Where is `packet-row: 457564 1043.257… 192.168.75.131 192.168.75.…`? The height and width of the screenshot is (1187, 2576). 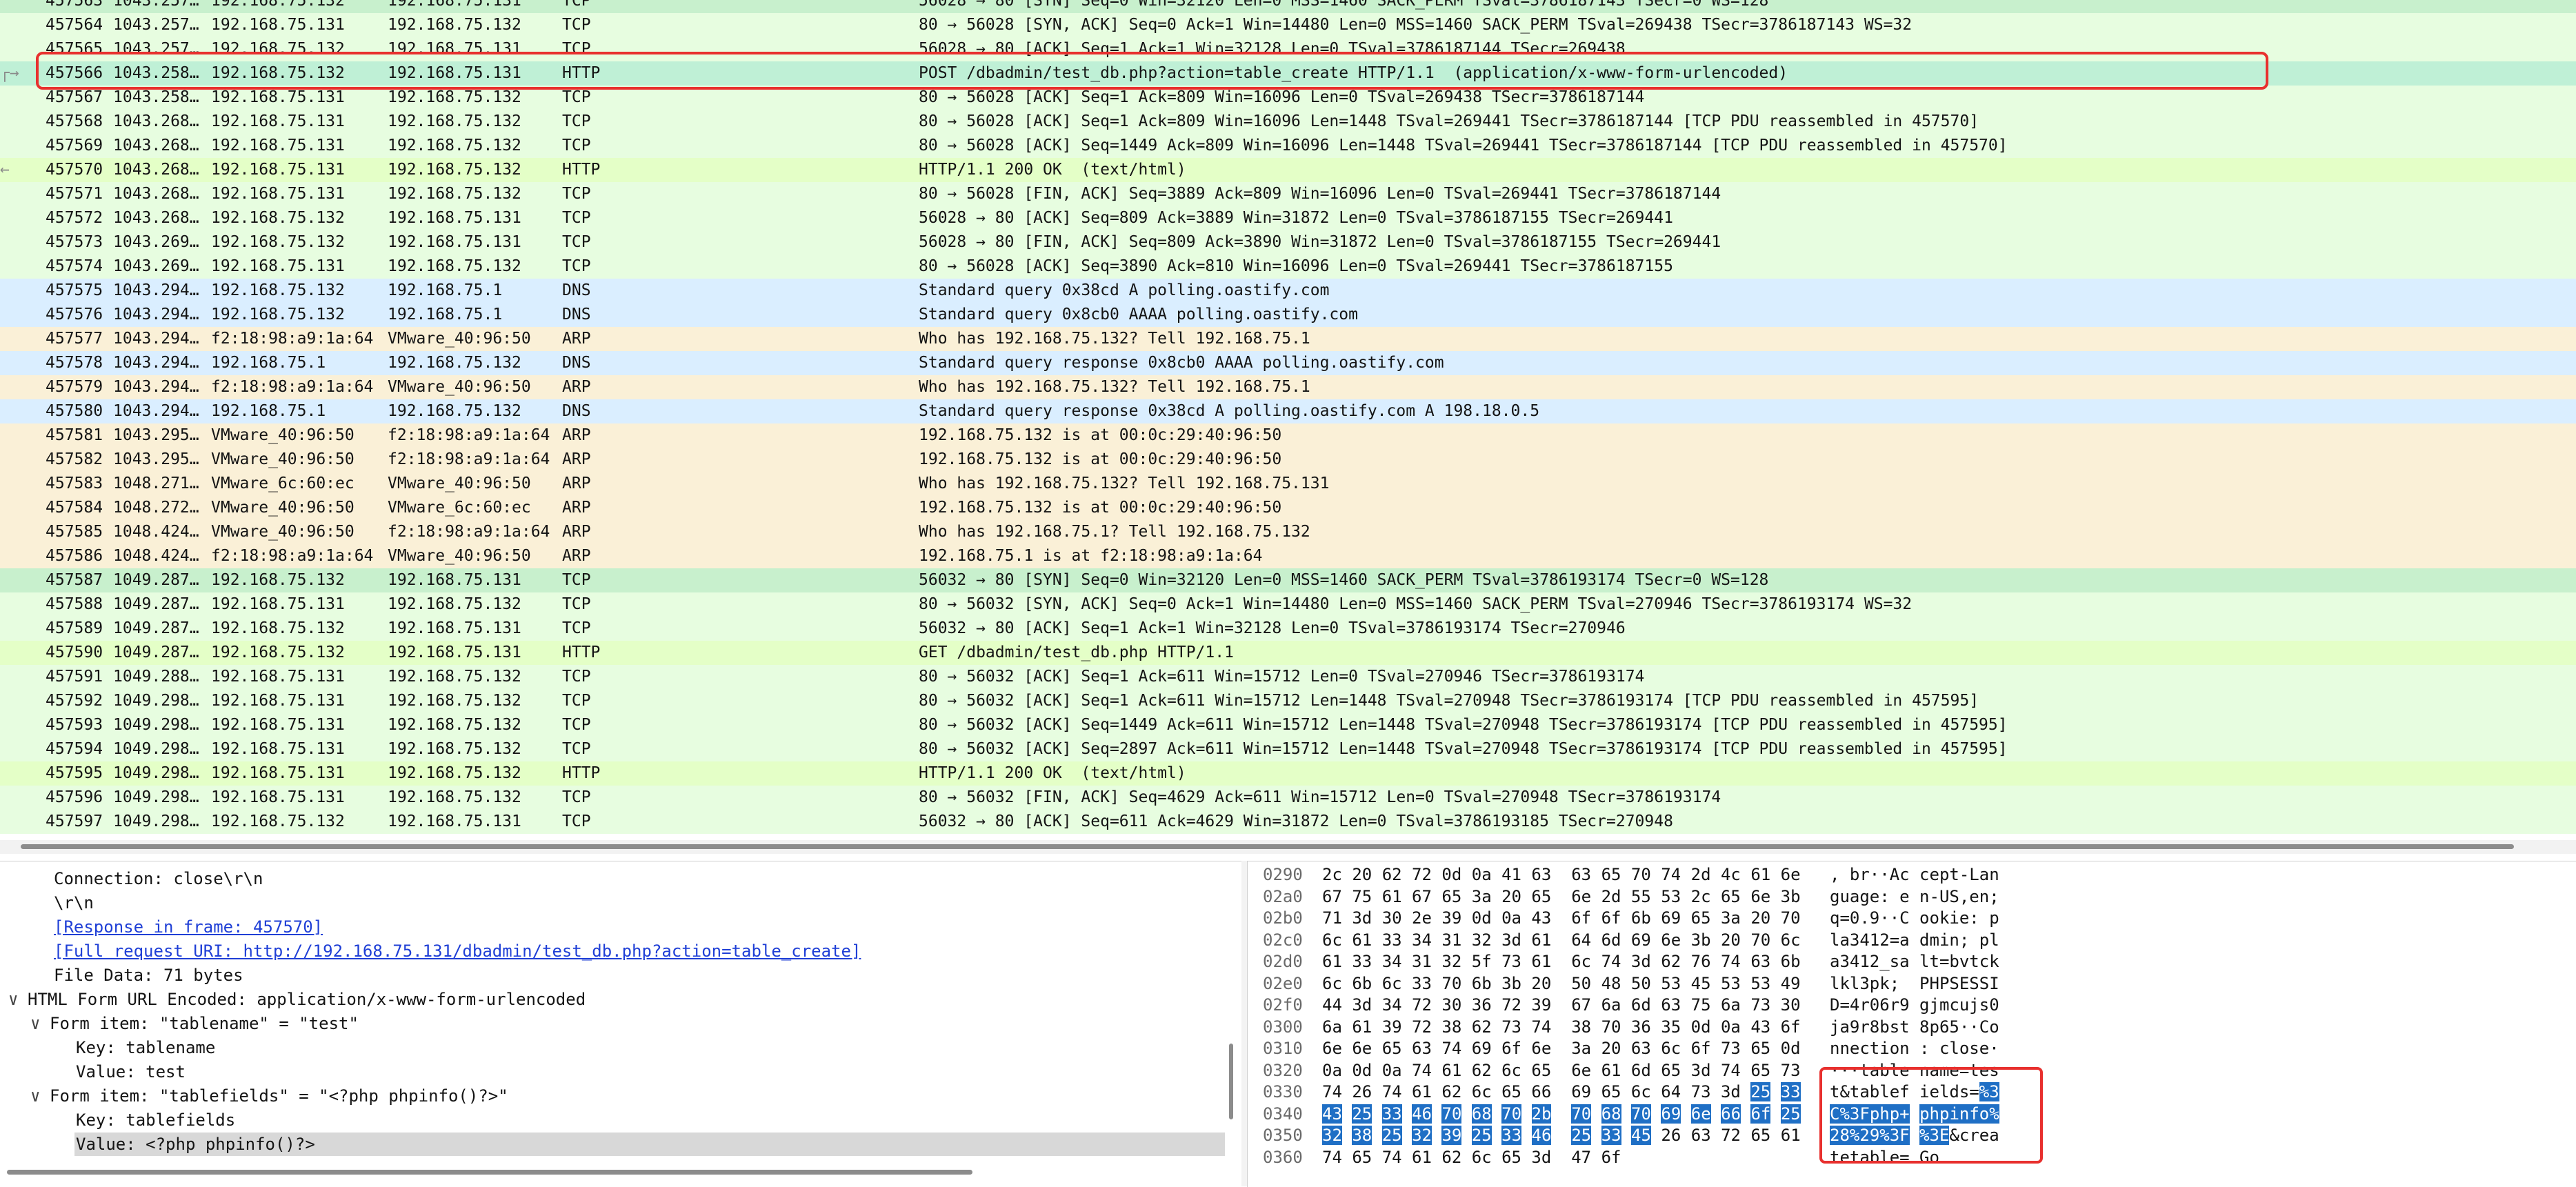 packet-row: 457564 1043.257… 192.168.75.131 192.168.75.… is located at coordinates (1288, 25).